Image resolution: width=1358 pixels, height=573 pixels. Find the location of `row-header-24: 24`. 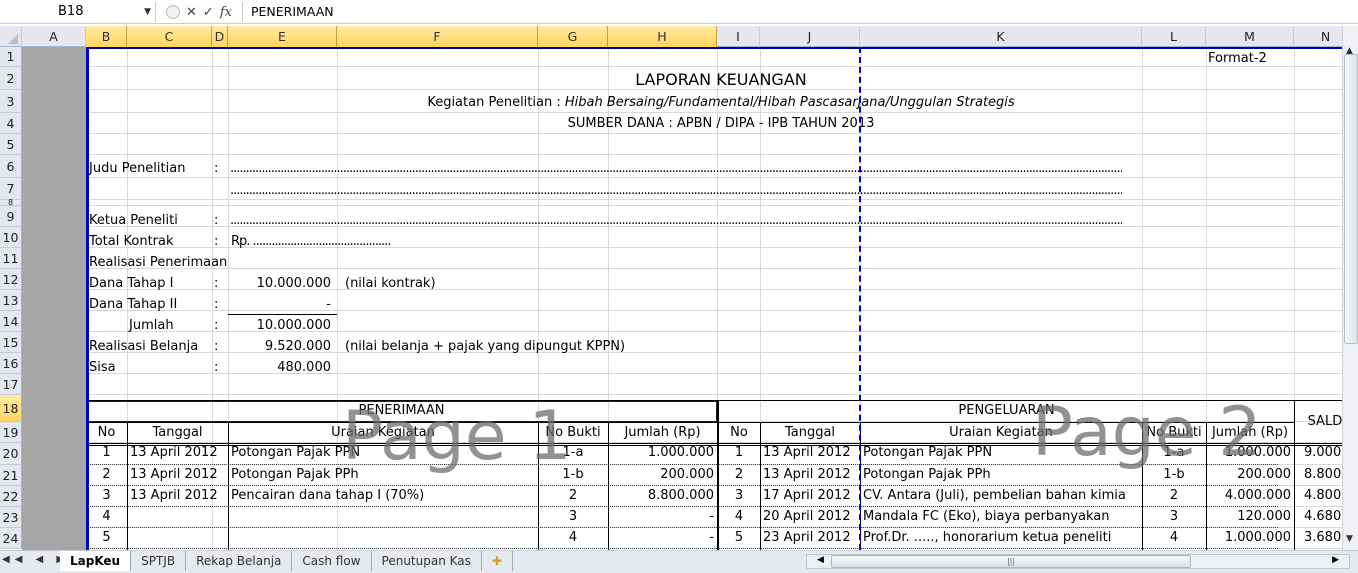

row-header-24: 24 is located at coordinates (11, 538).